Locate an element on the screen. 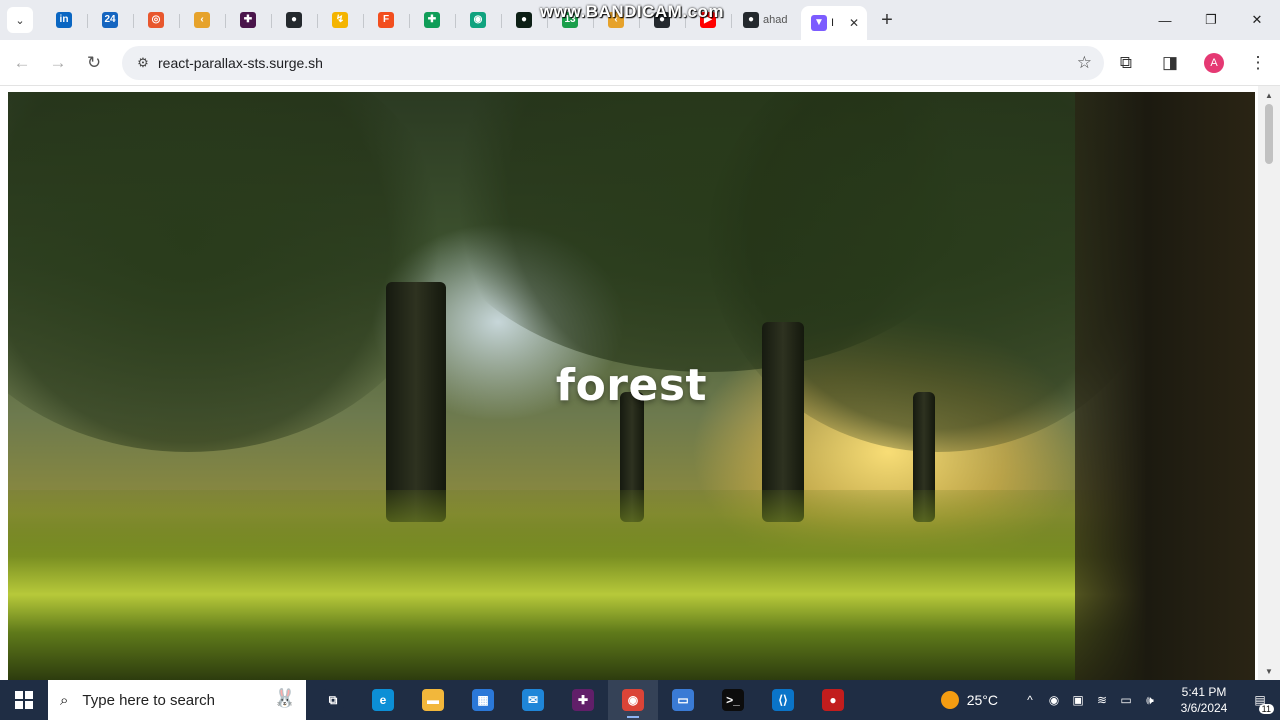 Image resolution: width=1280 pixels, height=720 pixels. window-controls: — ❐ ✕ is located at coordinates (1211, 20).